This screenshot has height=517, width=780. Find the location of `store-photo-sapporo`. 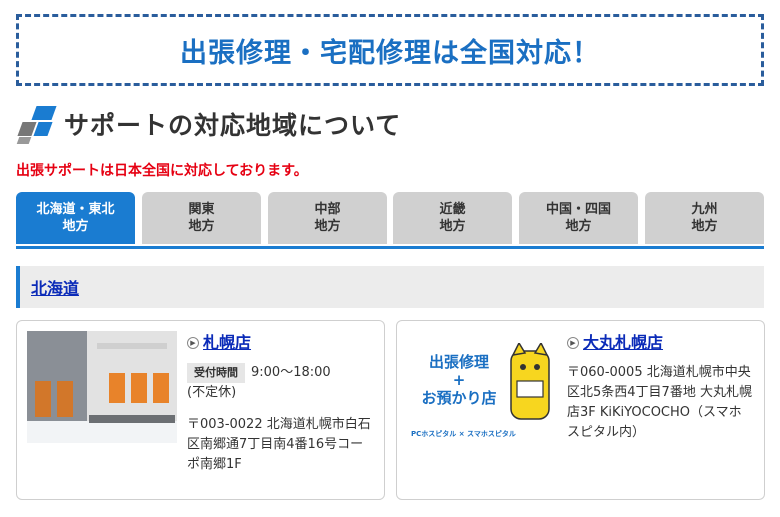

store-photo-sapporo is located at coordinates (102, 387).